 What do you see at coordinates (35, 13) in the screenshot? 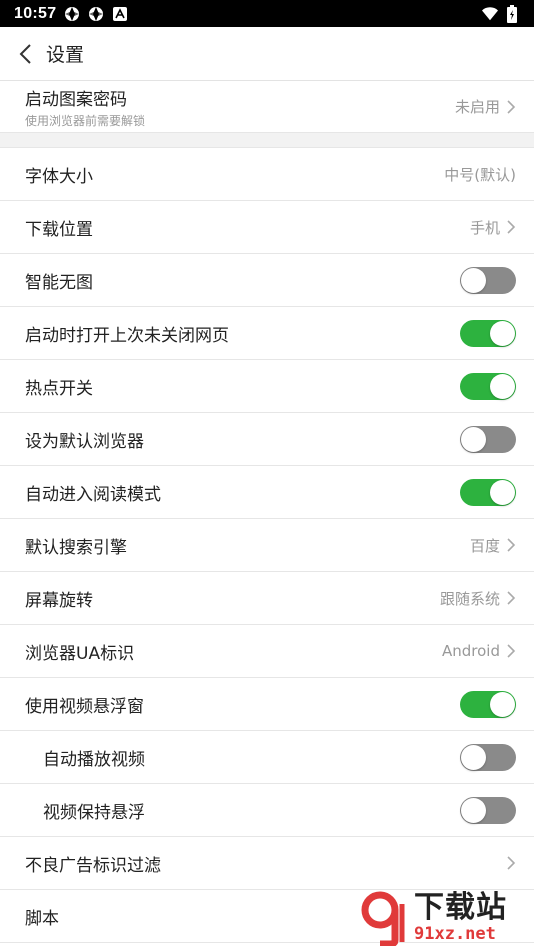
I see `status-time: 10:57` at bounding box center [35, 13].